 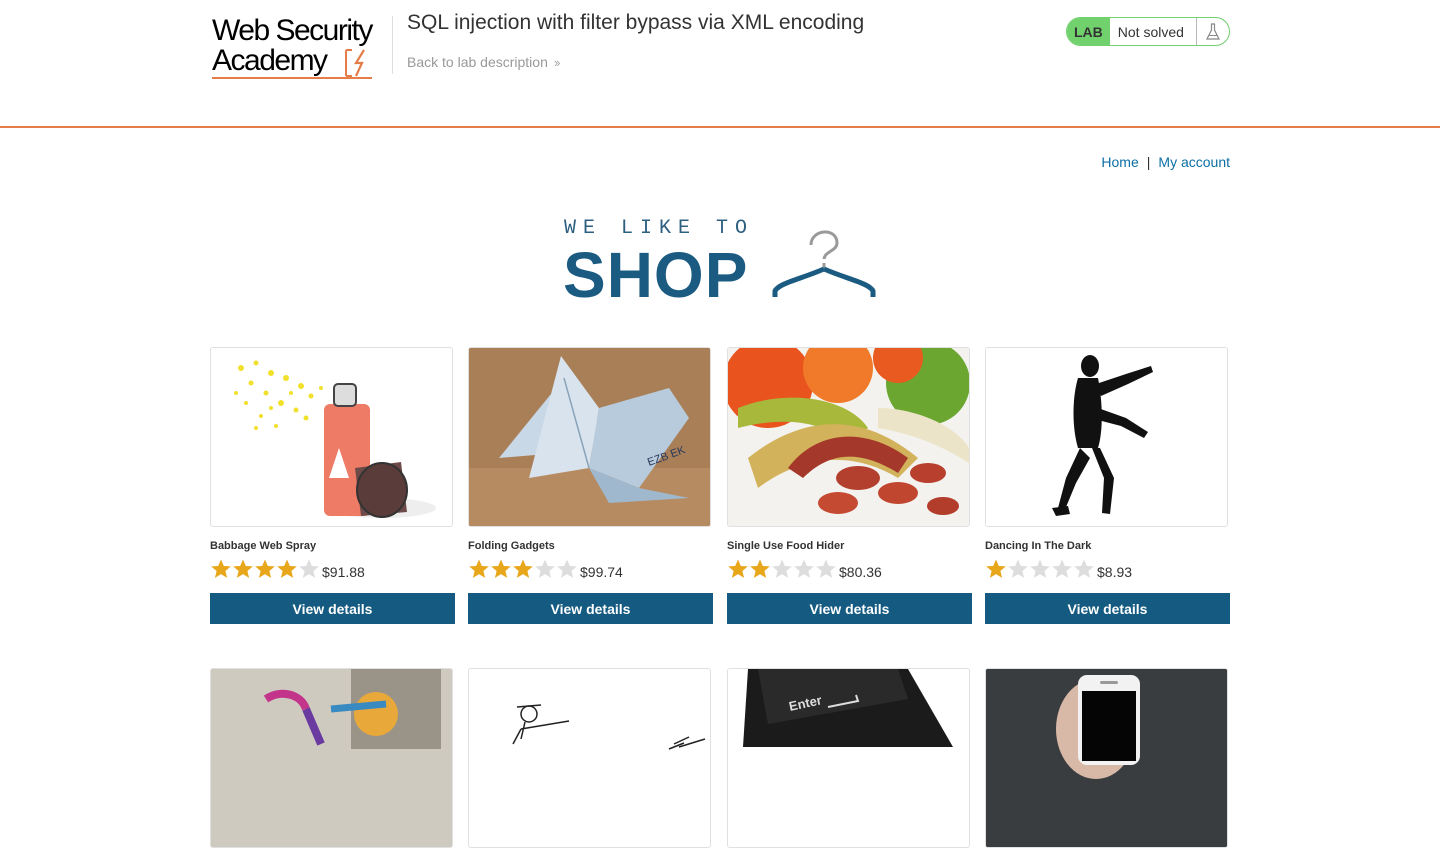 I want to click on double-chevron-right-icon: ››, so click(x=557, y=62).